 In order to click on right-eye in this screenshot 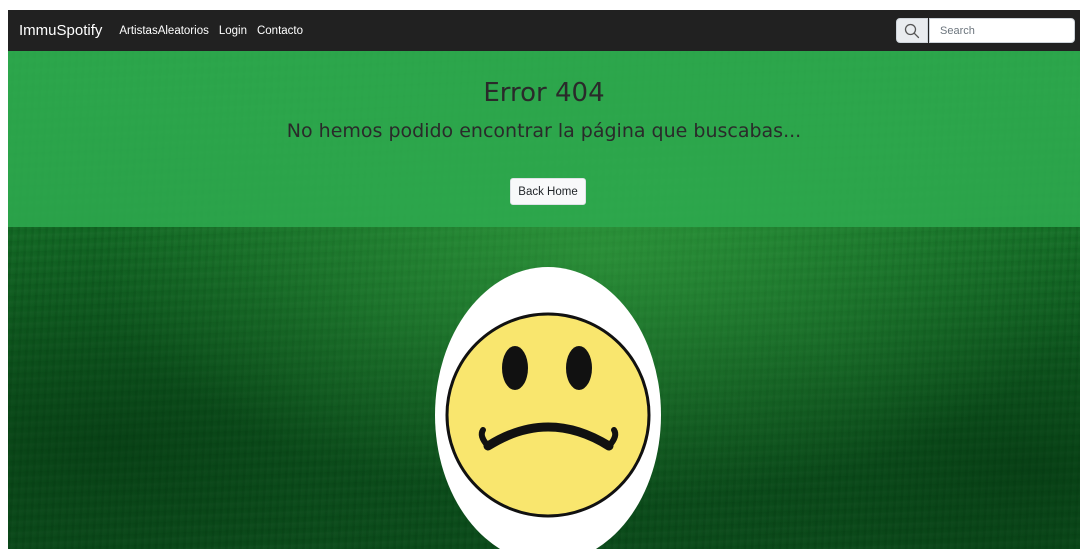, I will do `click(579, 368)`.